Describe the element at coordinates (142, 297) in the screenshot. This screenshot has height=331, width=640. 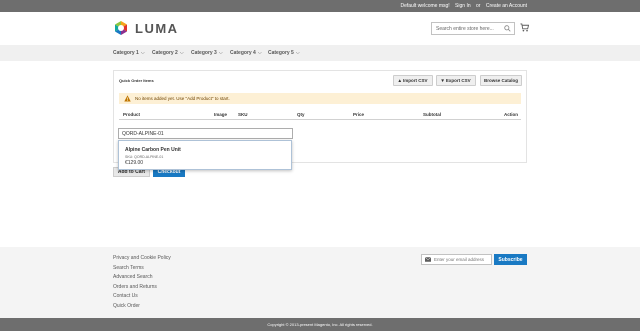
I see `footer-link-contact-us: Contact Us` at that location.